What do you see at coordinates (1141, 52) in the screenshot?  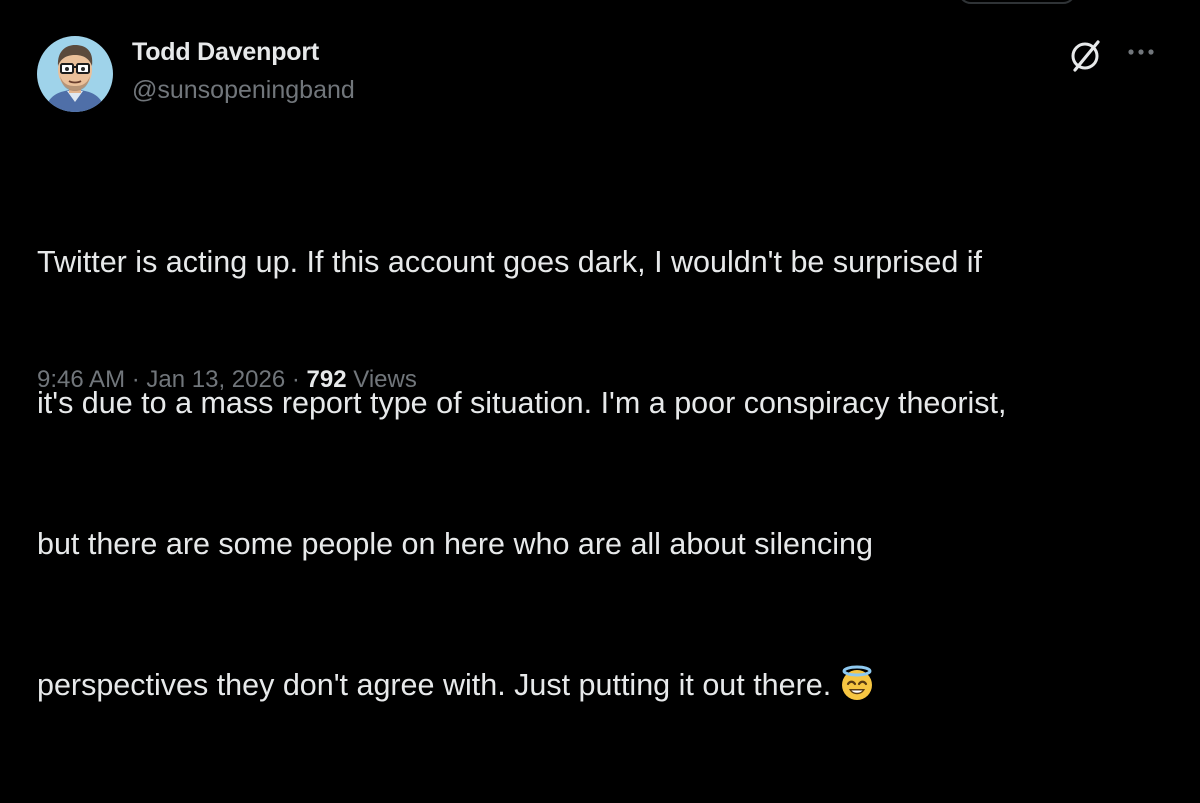 I see `more-options-icon` at bounding box center [1141, 52].